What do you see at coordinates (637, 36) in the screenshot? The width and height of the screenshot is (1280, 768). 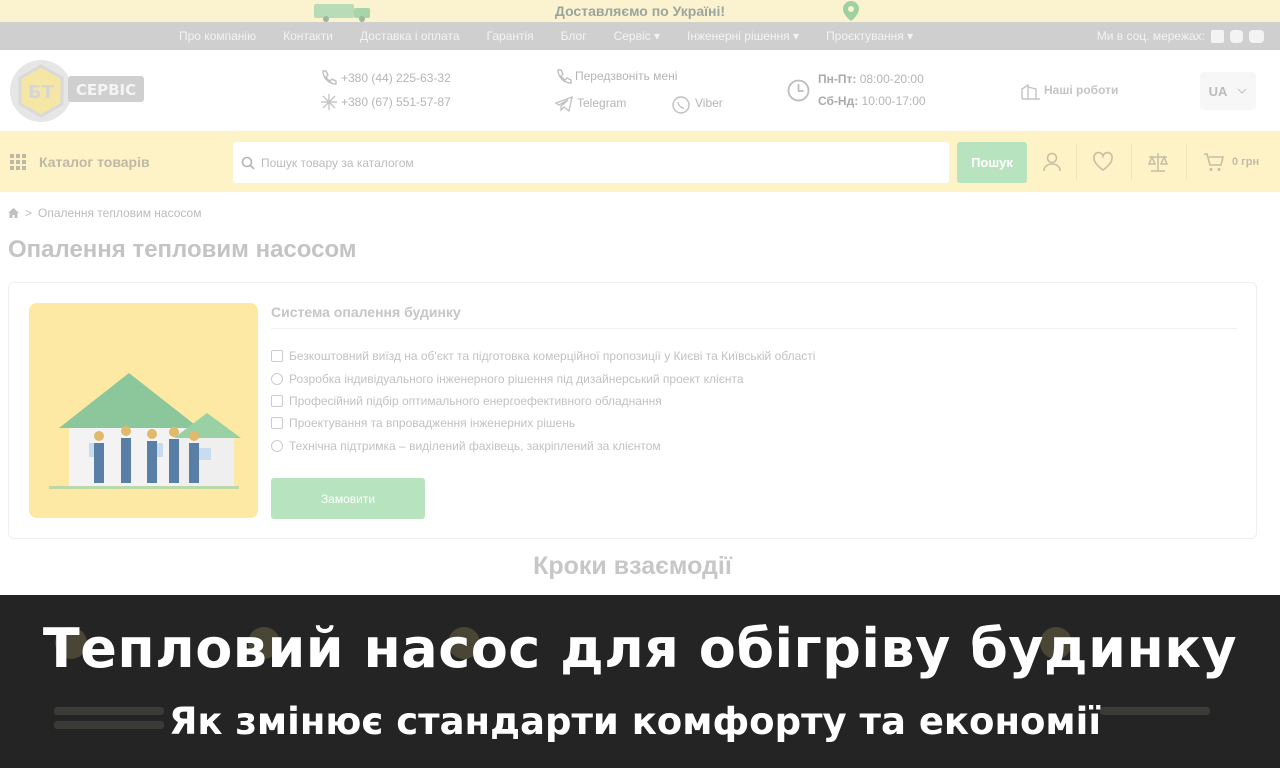 I see `nav-service: Сервіс ▾` at bounding box center [637, 36].